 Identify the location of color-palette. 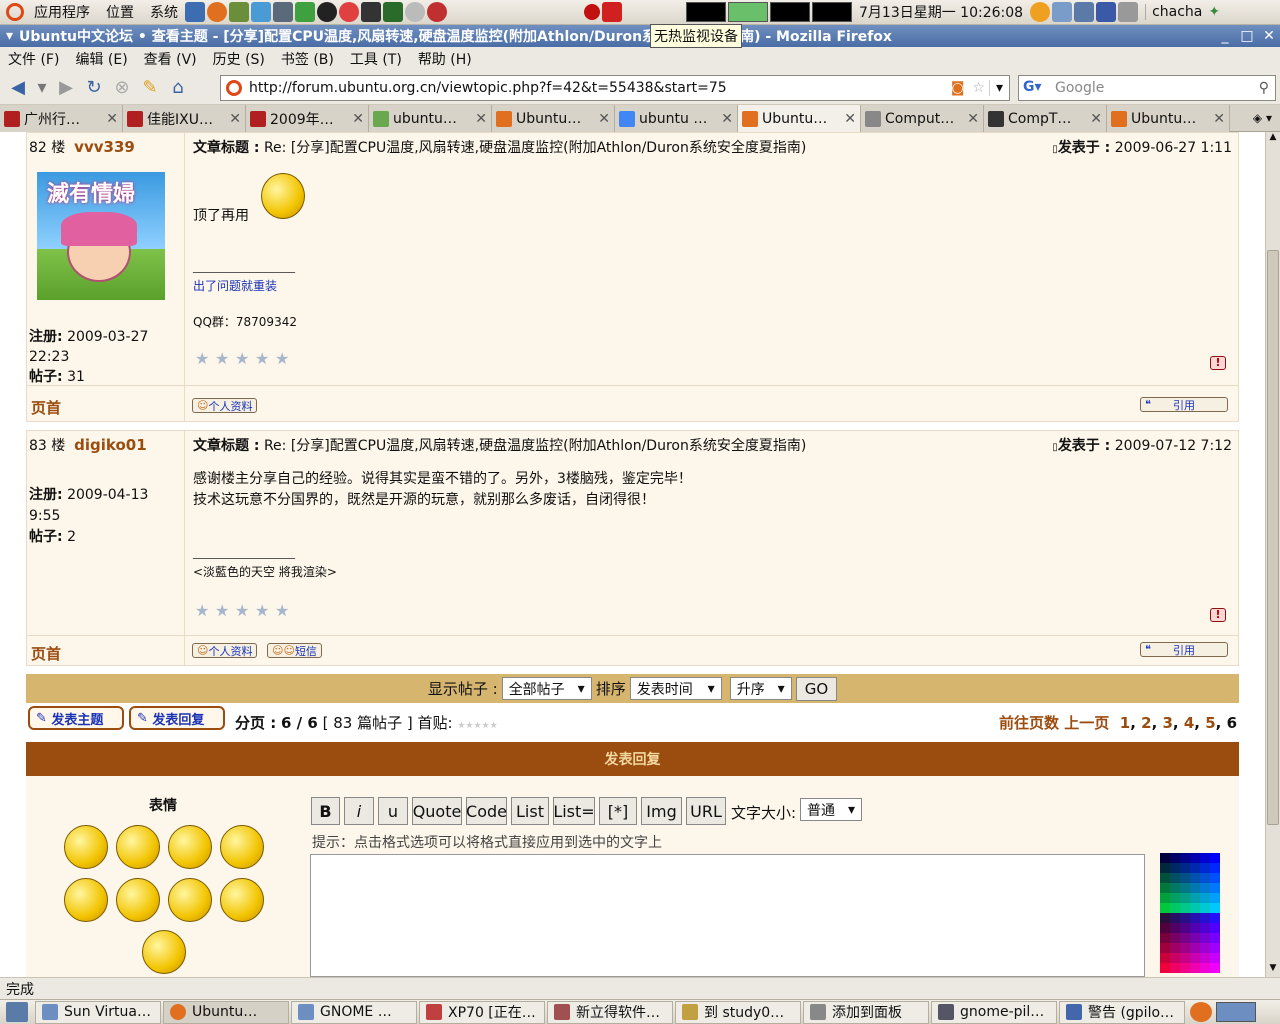
(1190, 913).